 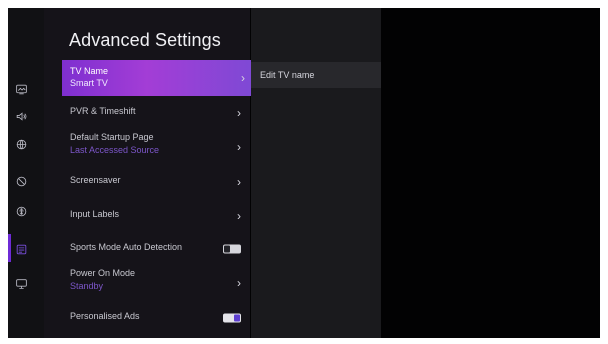 I want to click on menu-item-label: Power On Mode, so click(x=103, y=273).